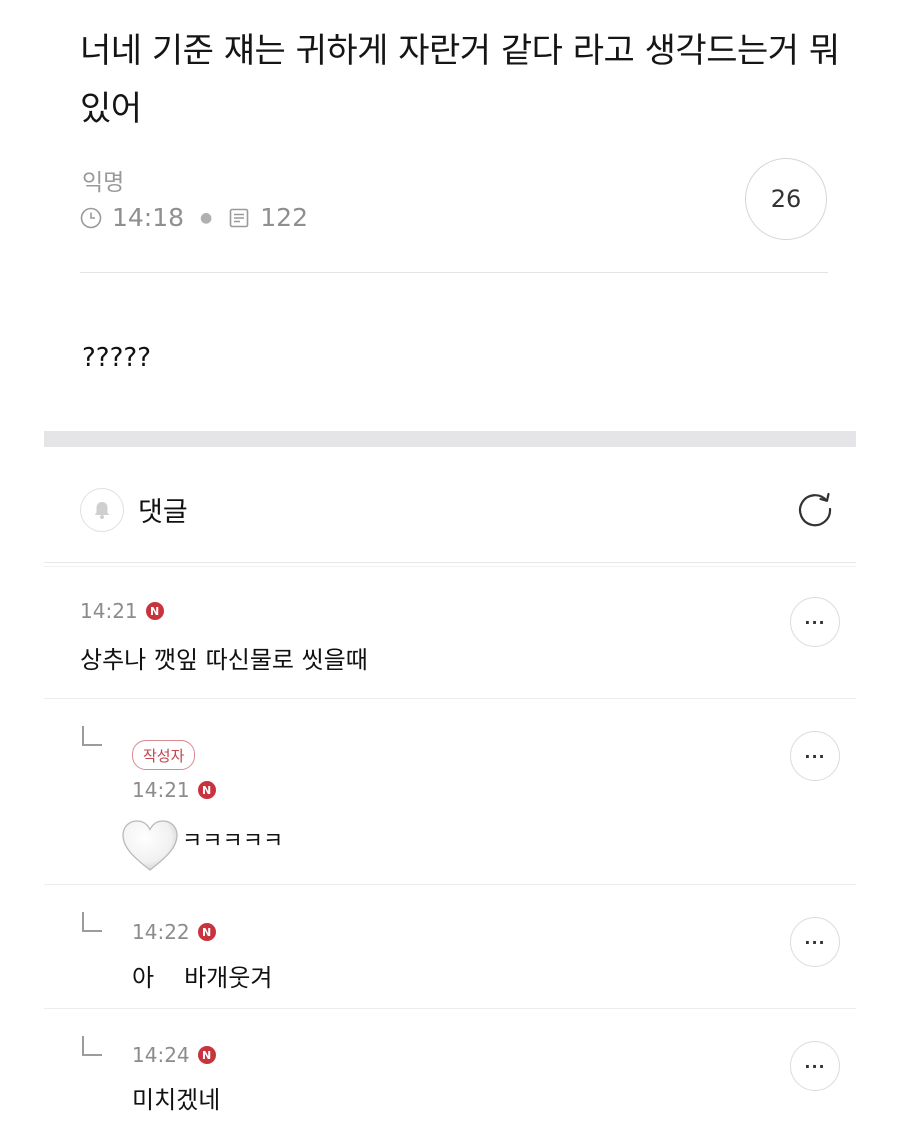 Image resolution: width=900 pixels, height=1123 pixels. What do you see at coordinates (460, 80) in the screenshot?
I see `post-title: 너네 기준 쟤는 귀하게 자란거 같다 라고 생각드는거 뭐있어` at bounding box center [460, 80].